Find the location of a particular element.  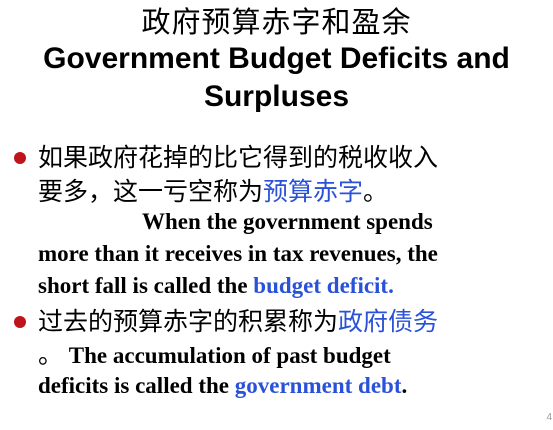

slide-title-chinese: 政府预算赤字和盈余 is located at coordinates (276, 22).